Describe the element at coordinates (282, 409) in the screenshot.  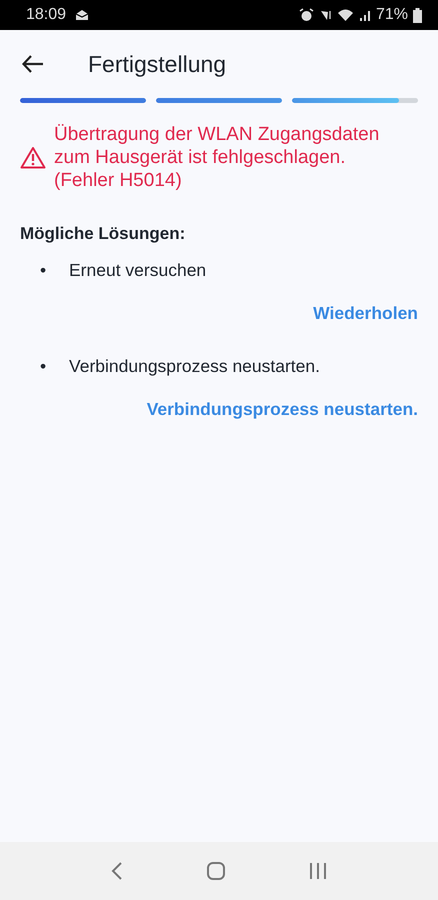
I see `action-link: Verbindungsprozess neustarten.` at that location.